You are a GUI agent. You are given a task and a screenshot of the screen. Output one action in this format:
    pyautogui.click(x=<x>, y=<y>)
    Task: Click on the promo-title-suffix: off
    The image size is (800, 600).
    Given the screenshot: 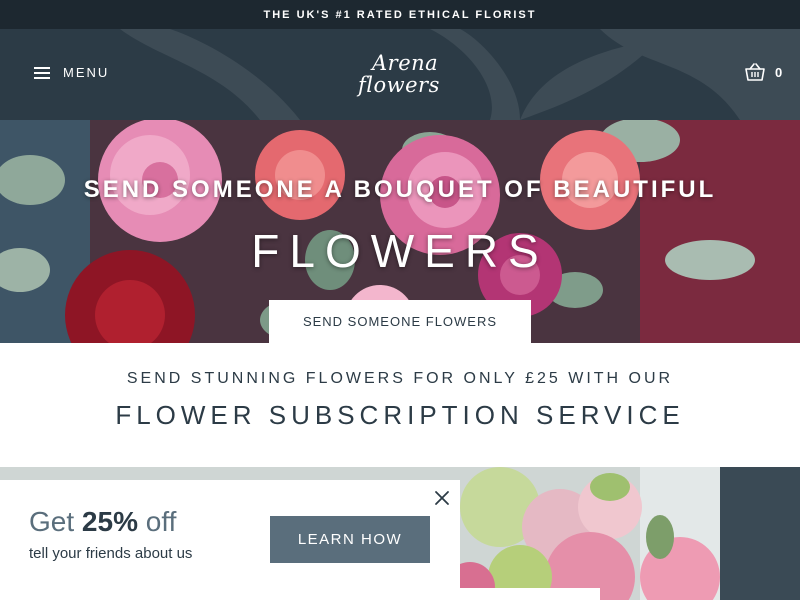 What is the action you would take?
    pyautogui.click(x=161, y=521)
    